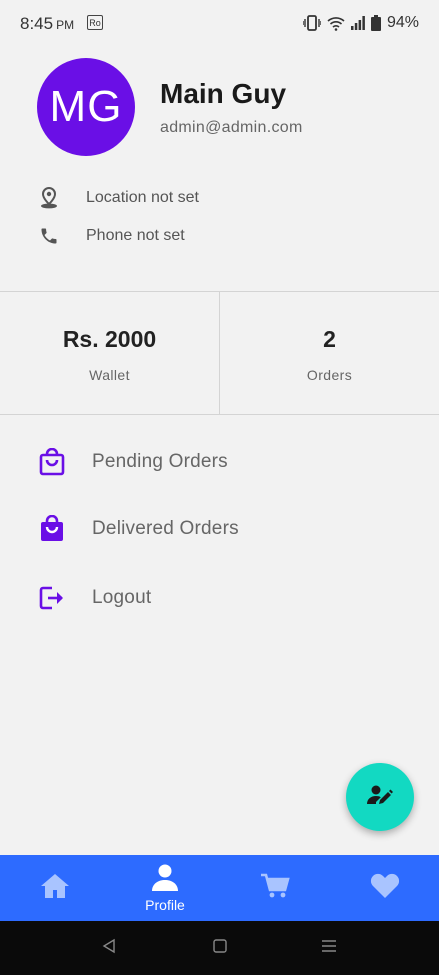  I want to click on stats-panel: Rs. 2000 Wallet 2 Orders, so click(219, 353).